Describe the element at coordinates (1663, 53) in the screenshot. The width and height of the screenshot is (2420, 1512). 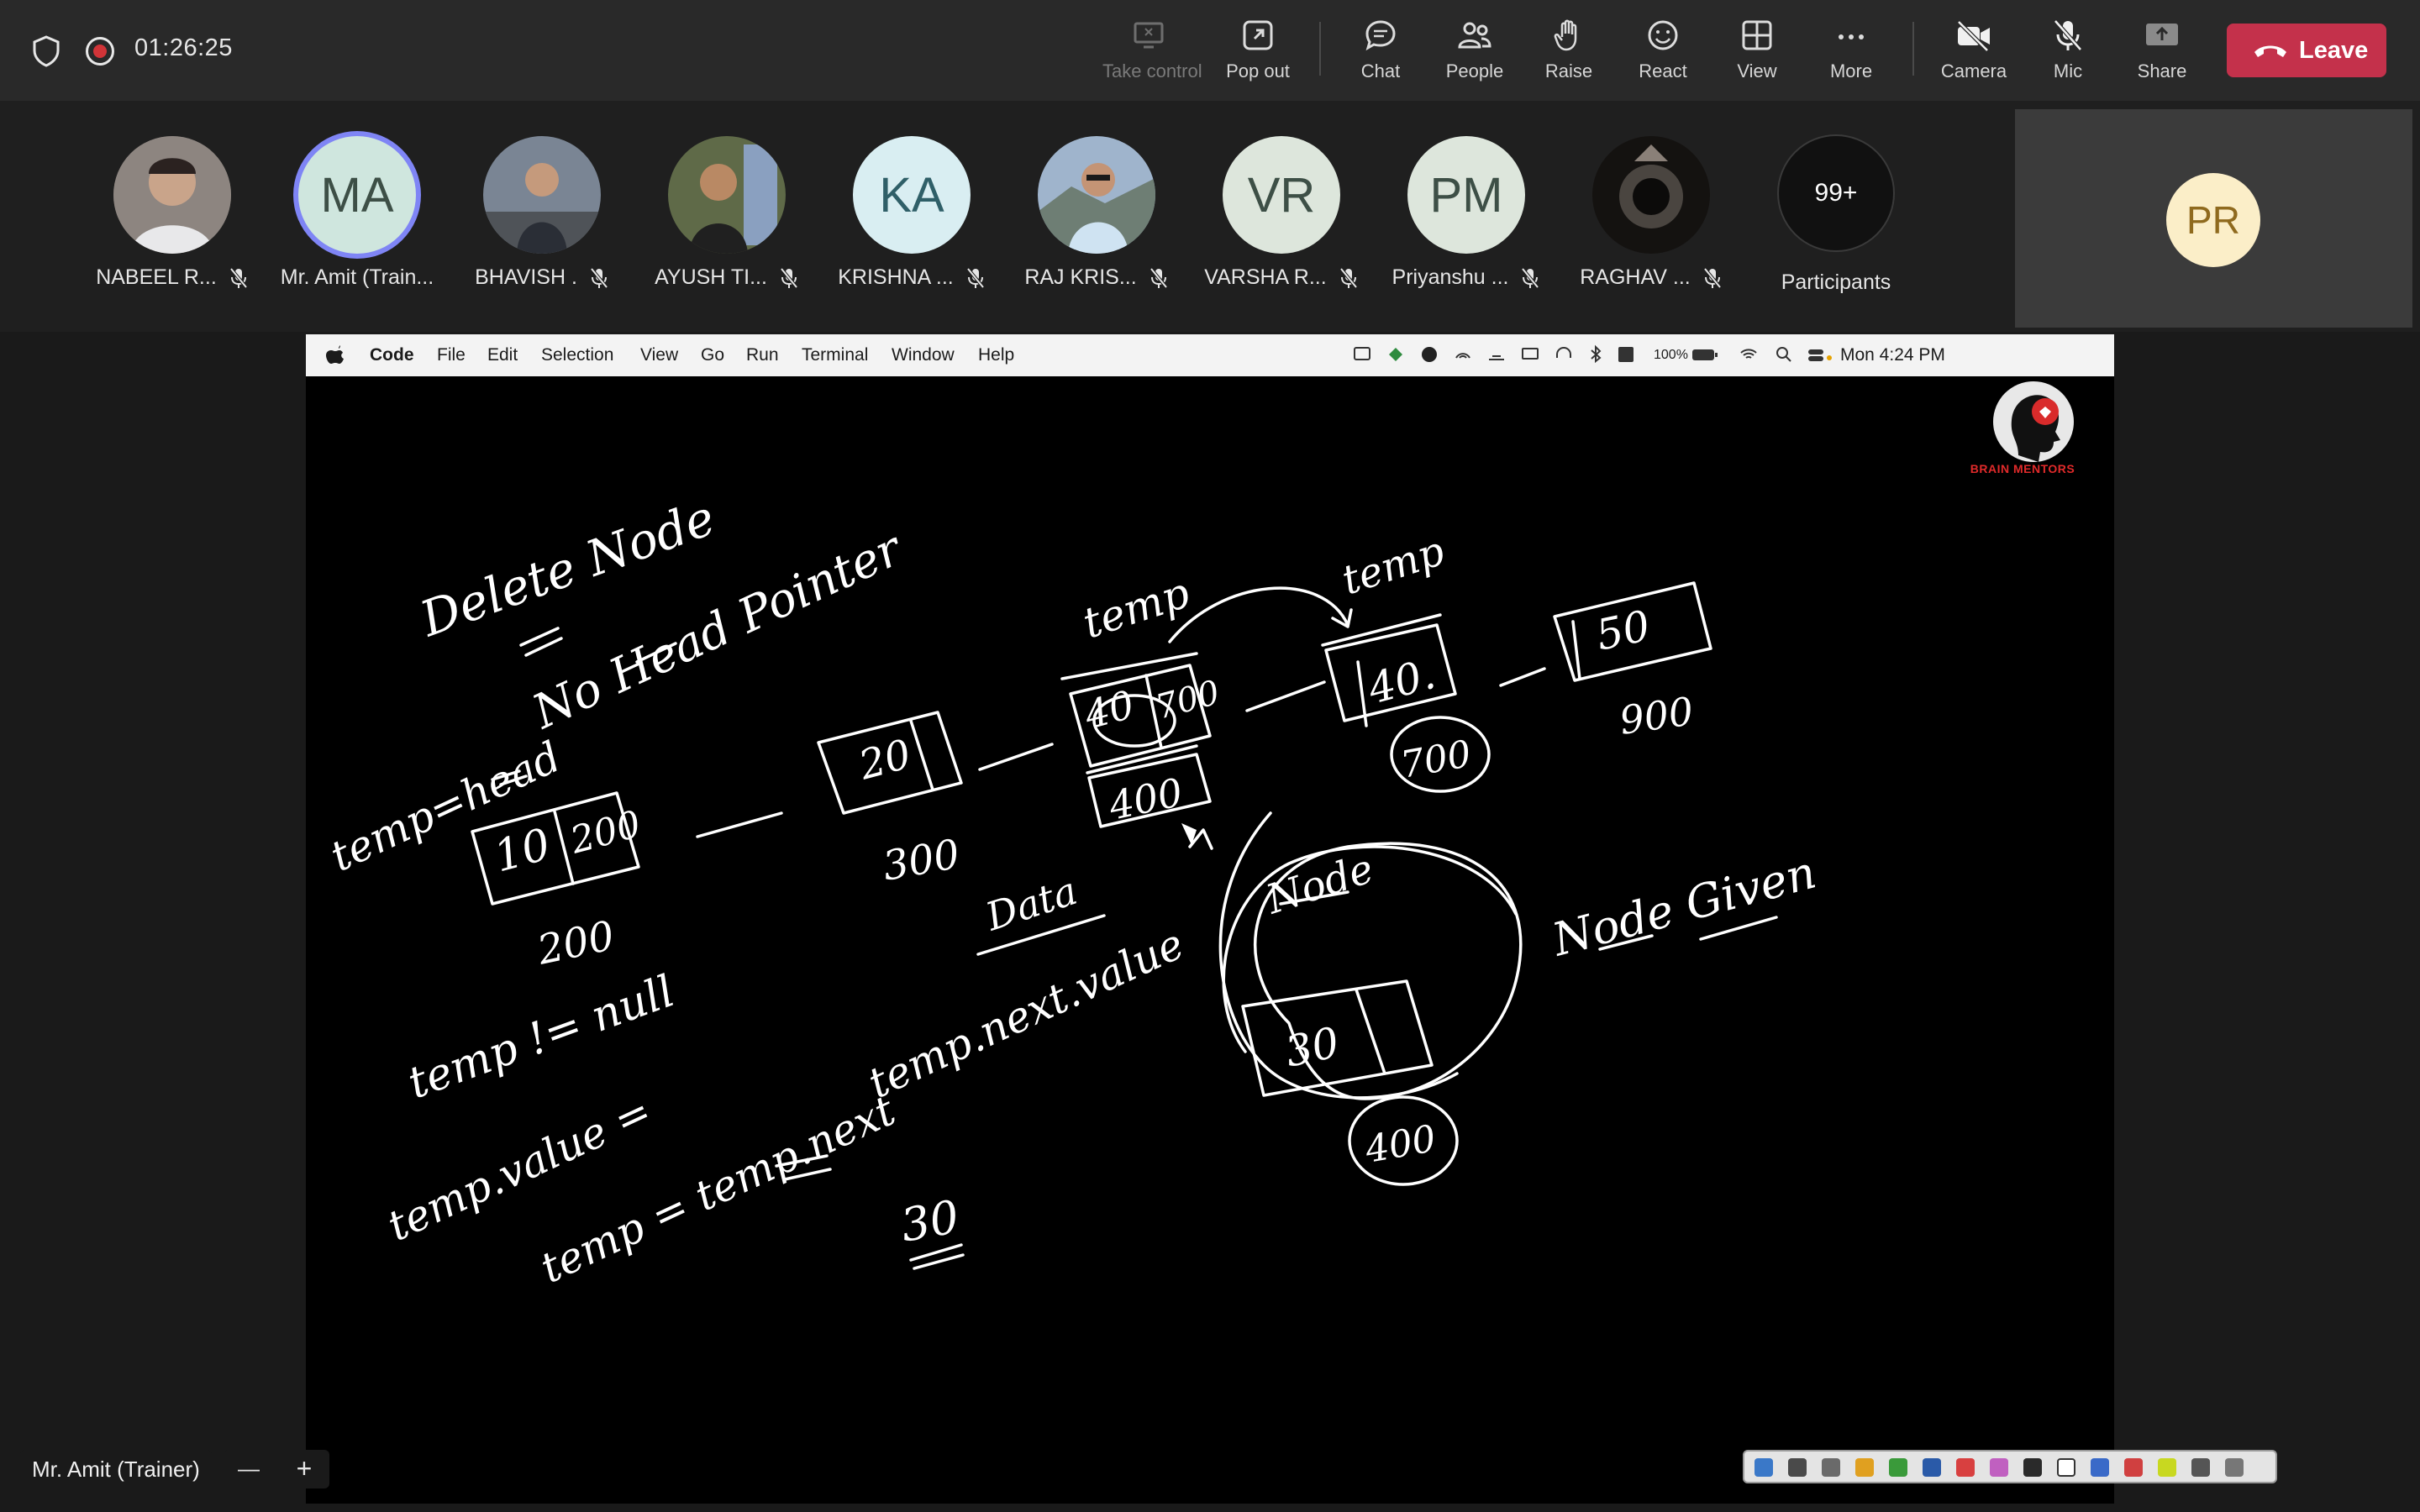
I see `react-button: React` at that location.